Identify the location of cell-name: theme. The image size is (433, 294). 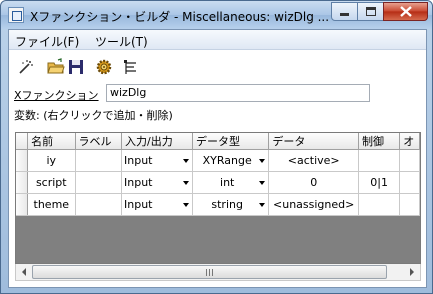
(51, 204).